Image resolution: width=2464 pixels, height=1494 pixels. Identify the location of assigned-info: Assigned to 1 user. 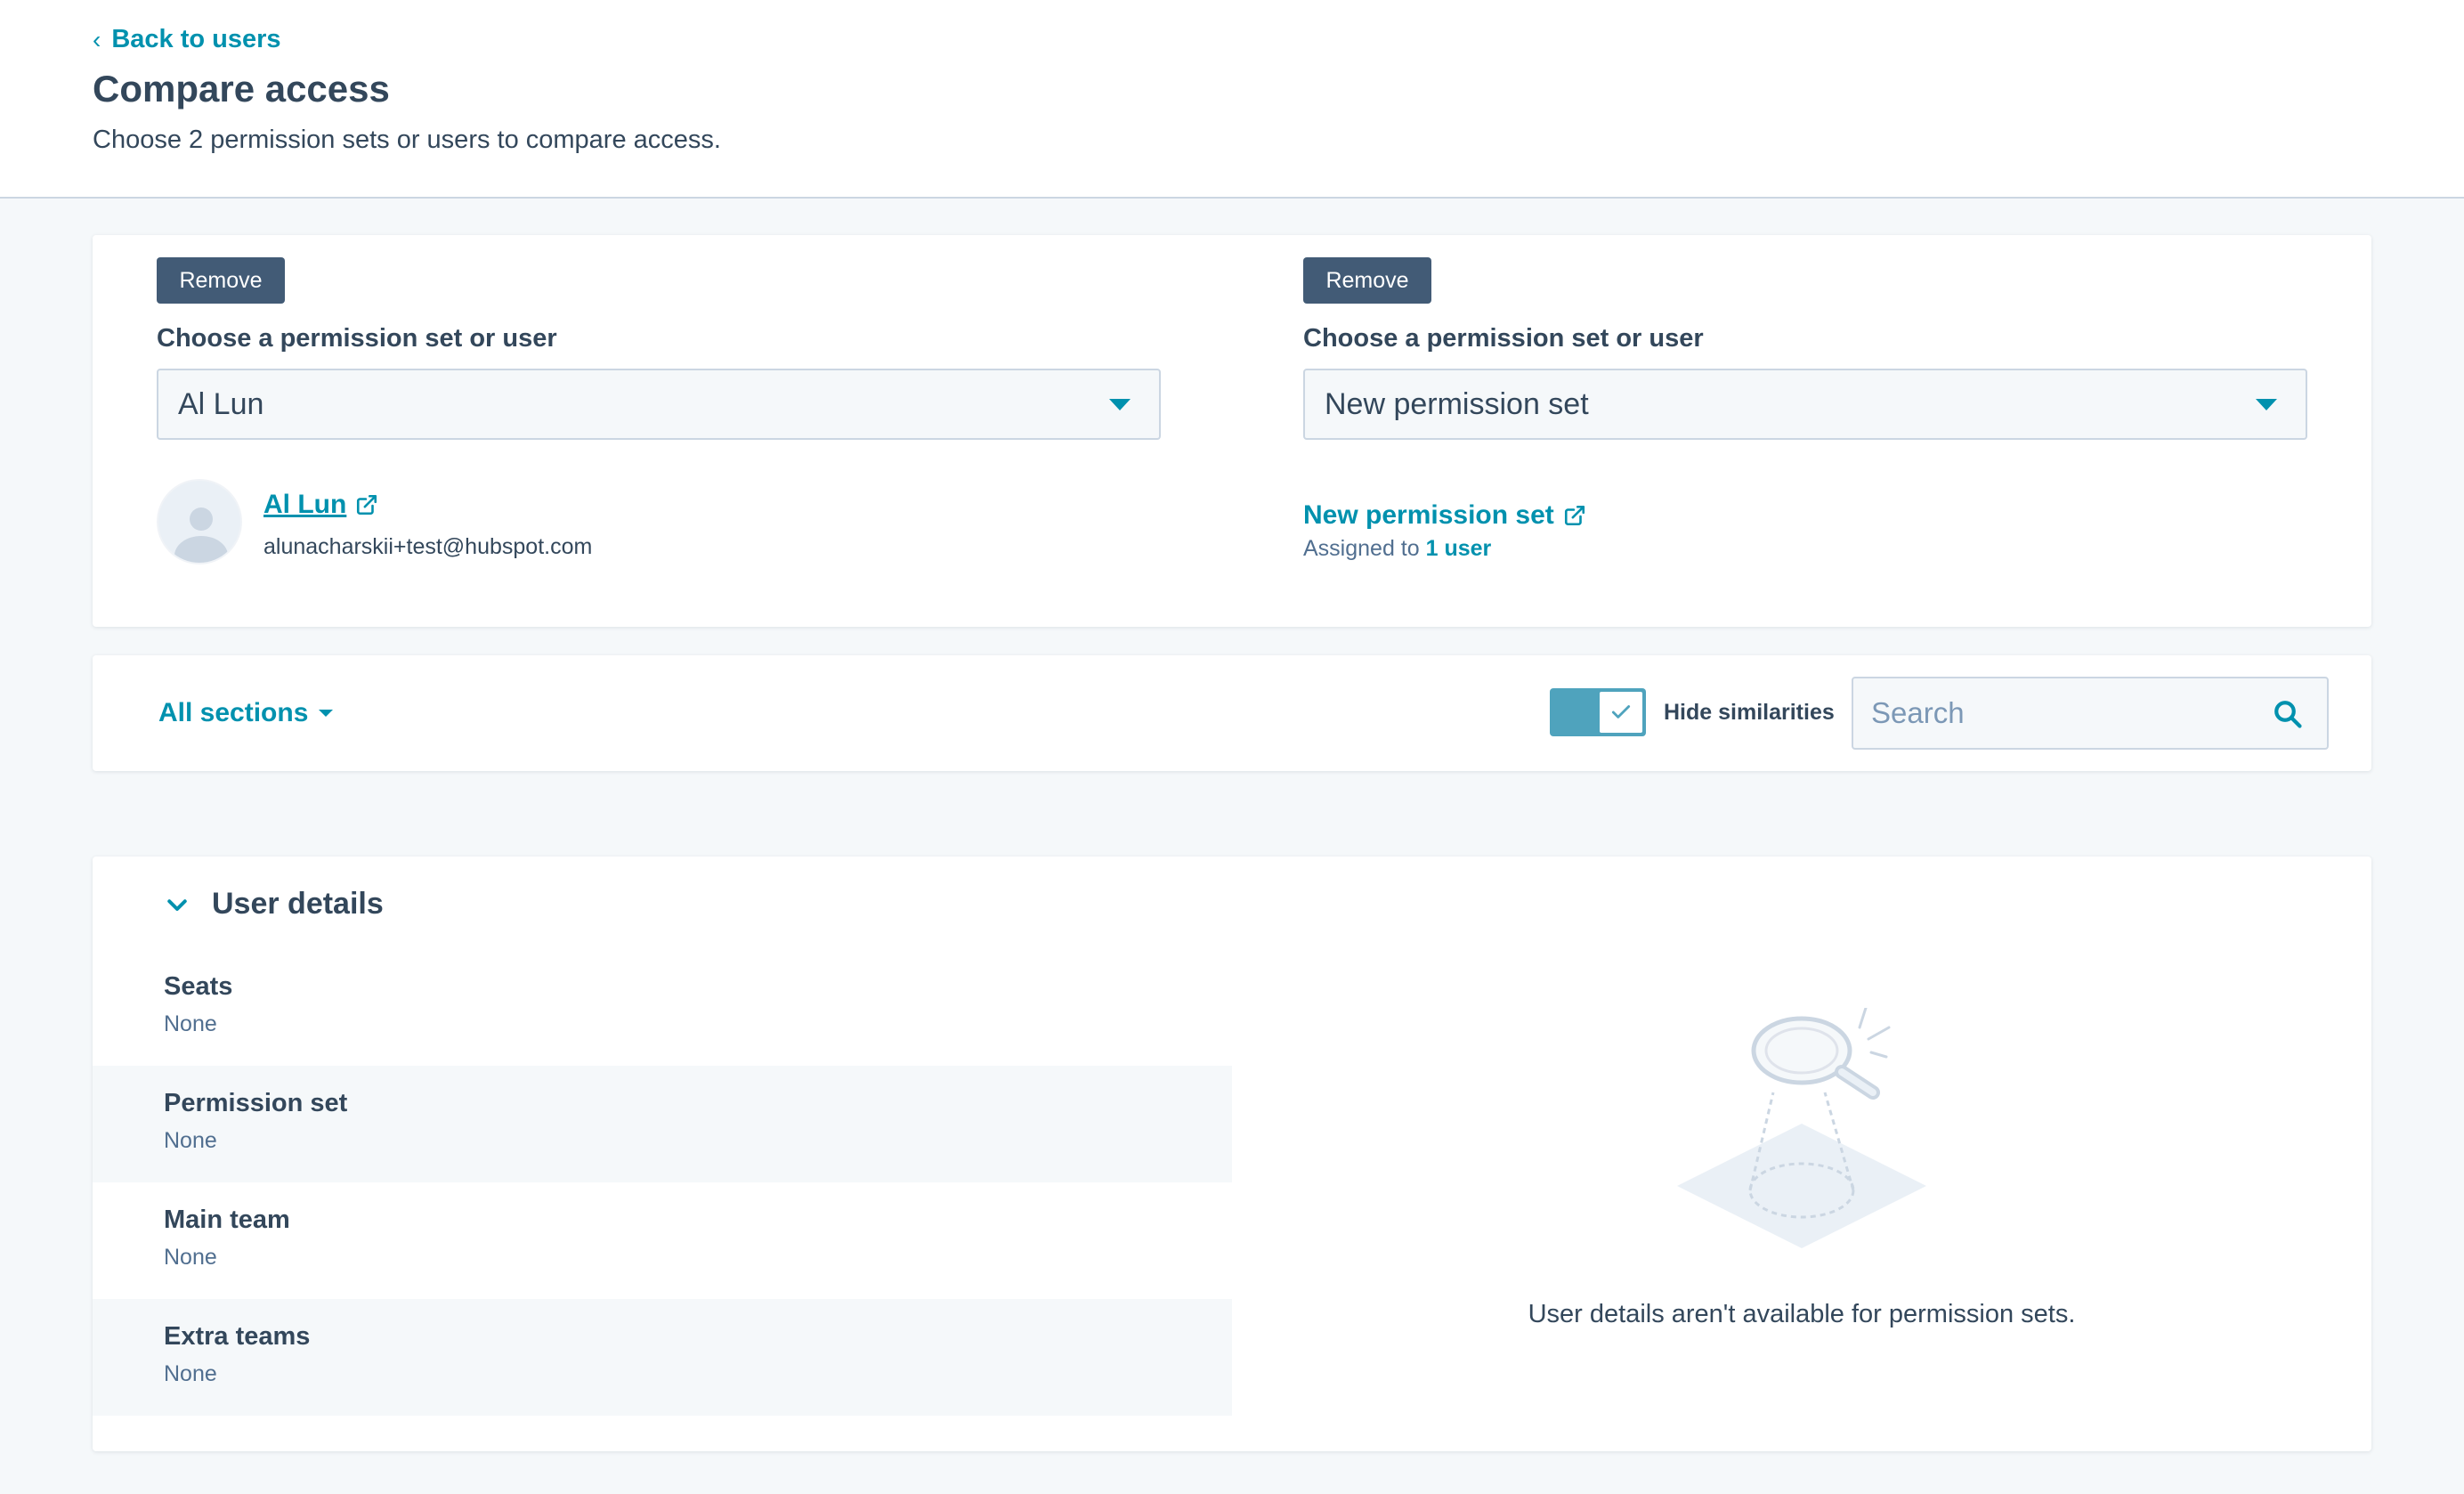
(1397, 549).